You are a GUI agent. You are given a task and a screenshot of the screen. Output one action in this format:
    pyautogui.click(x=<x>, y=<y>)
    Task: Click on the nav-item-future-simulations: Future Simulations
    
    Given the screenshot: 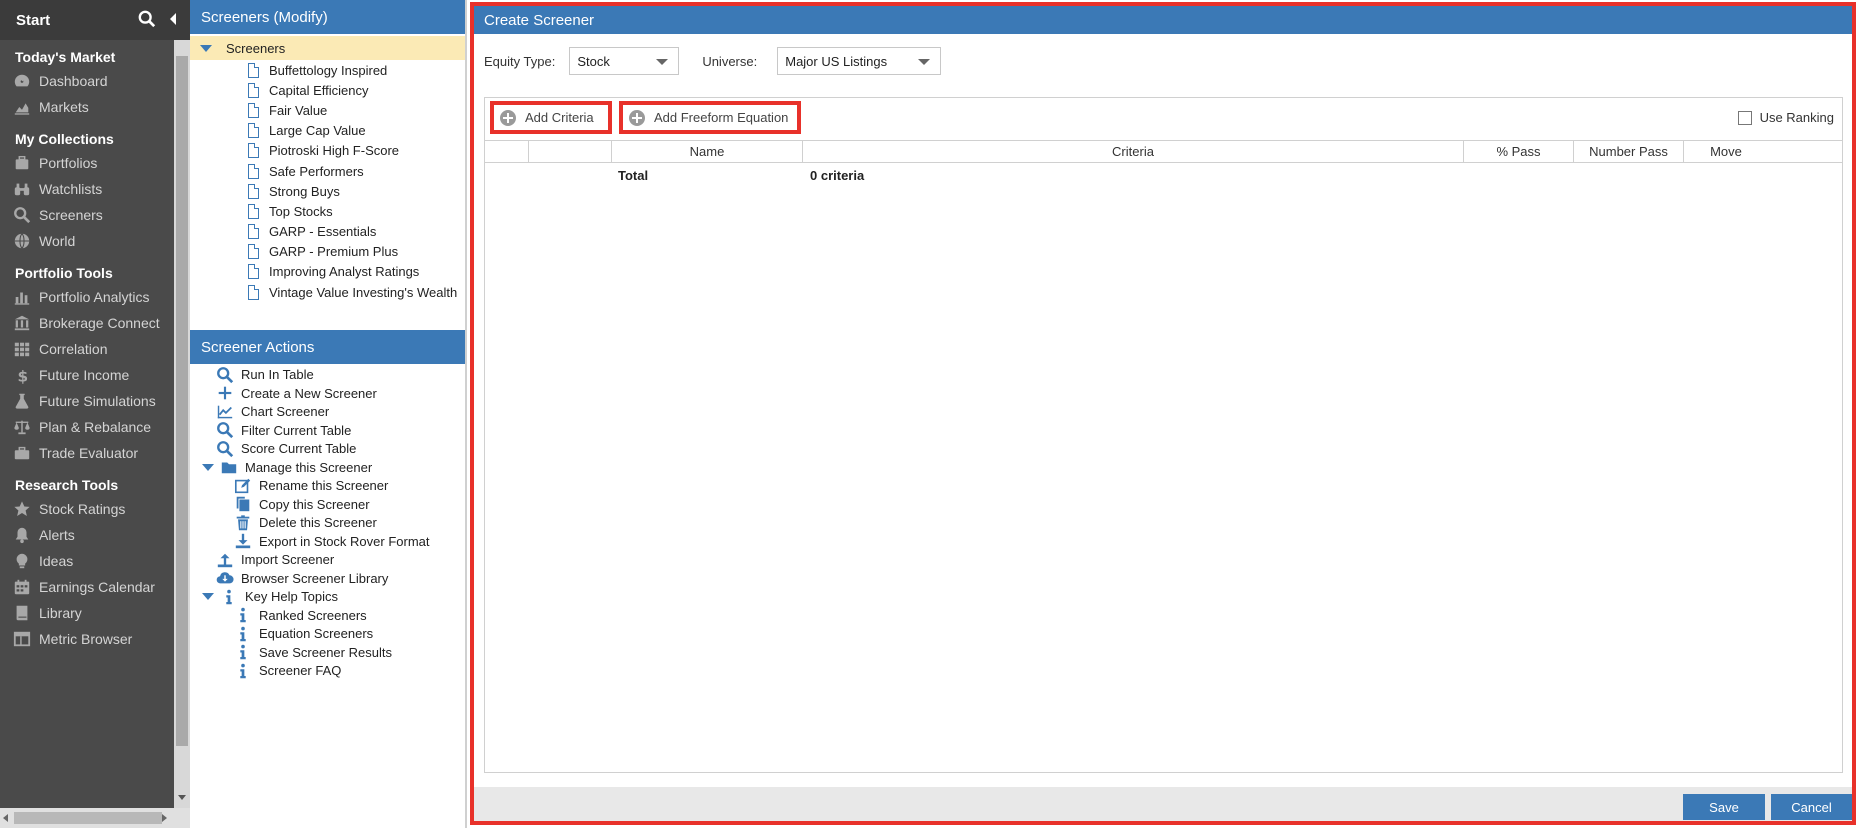 What is the action you would take?
    pyautogui.click(x=87, y=401)
    